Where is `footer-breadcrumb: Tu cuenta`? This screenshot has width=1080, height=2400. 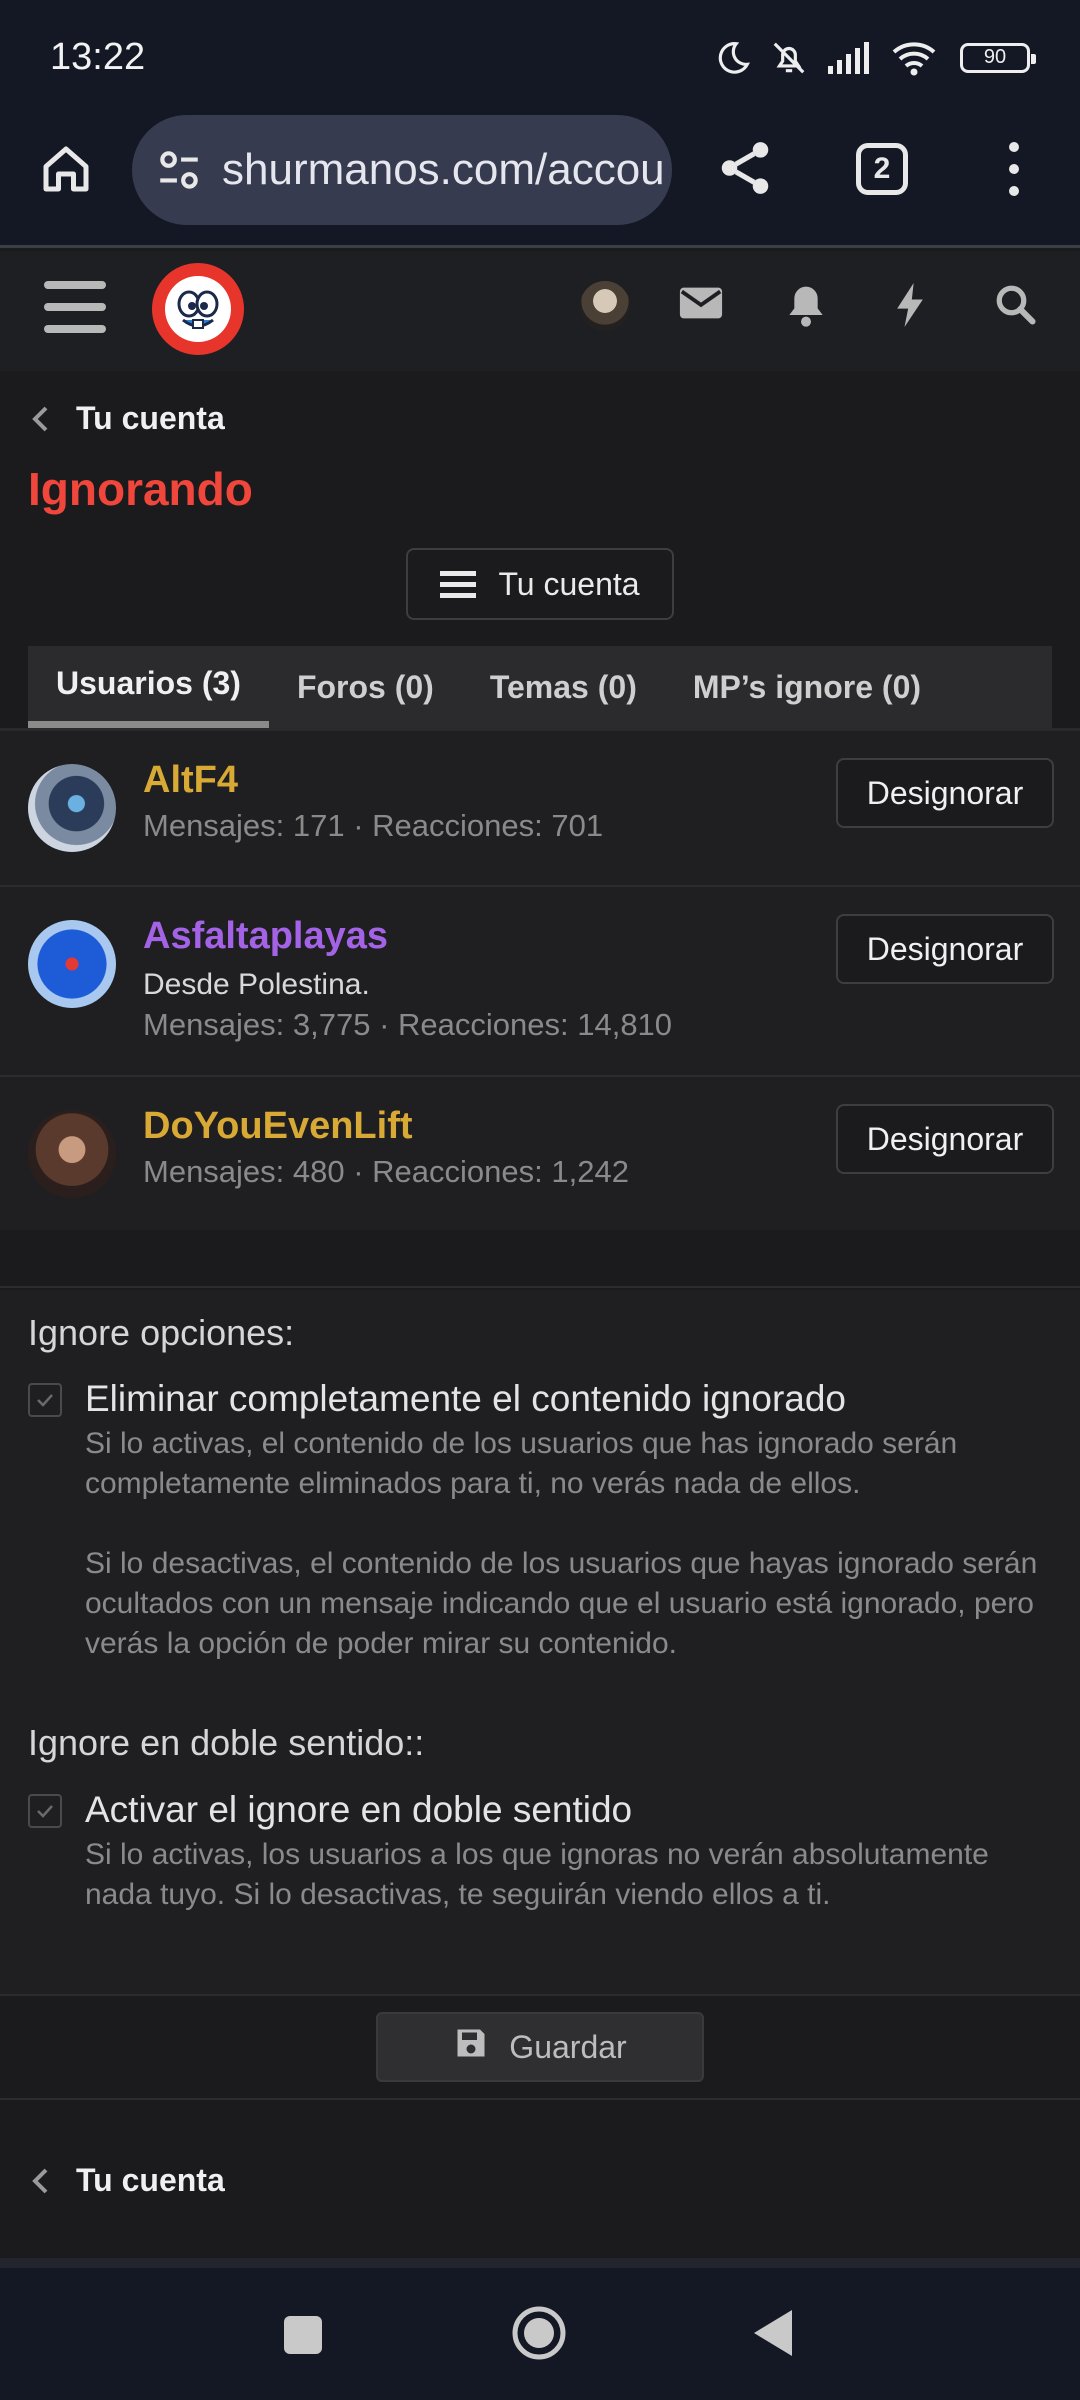
footer-breadcrumb: Tu cuenta is located at coordinates (126, 2180).